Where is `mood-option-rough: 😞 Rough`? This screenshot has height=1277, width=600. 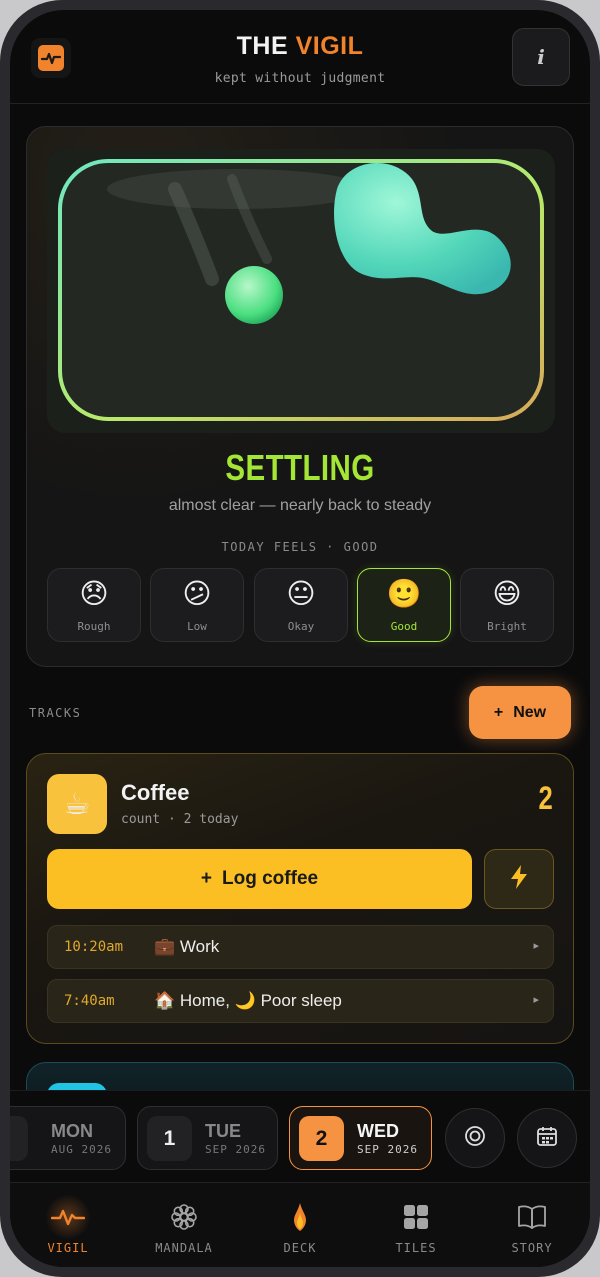
mood-option-rough: 😞 Rough is located at coordinates (94, 605).